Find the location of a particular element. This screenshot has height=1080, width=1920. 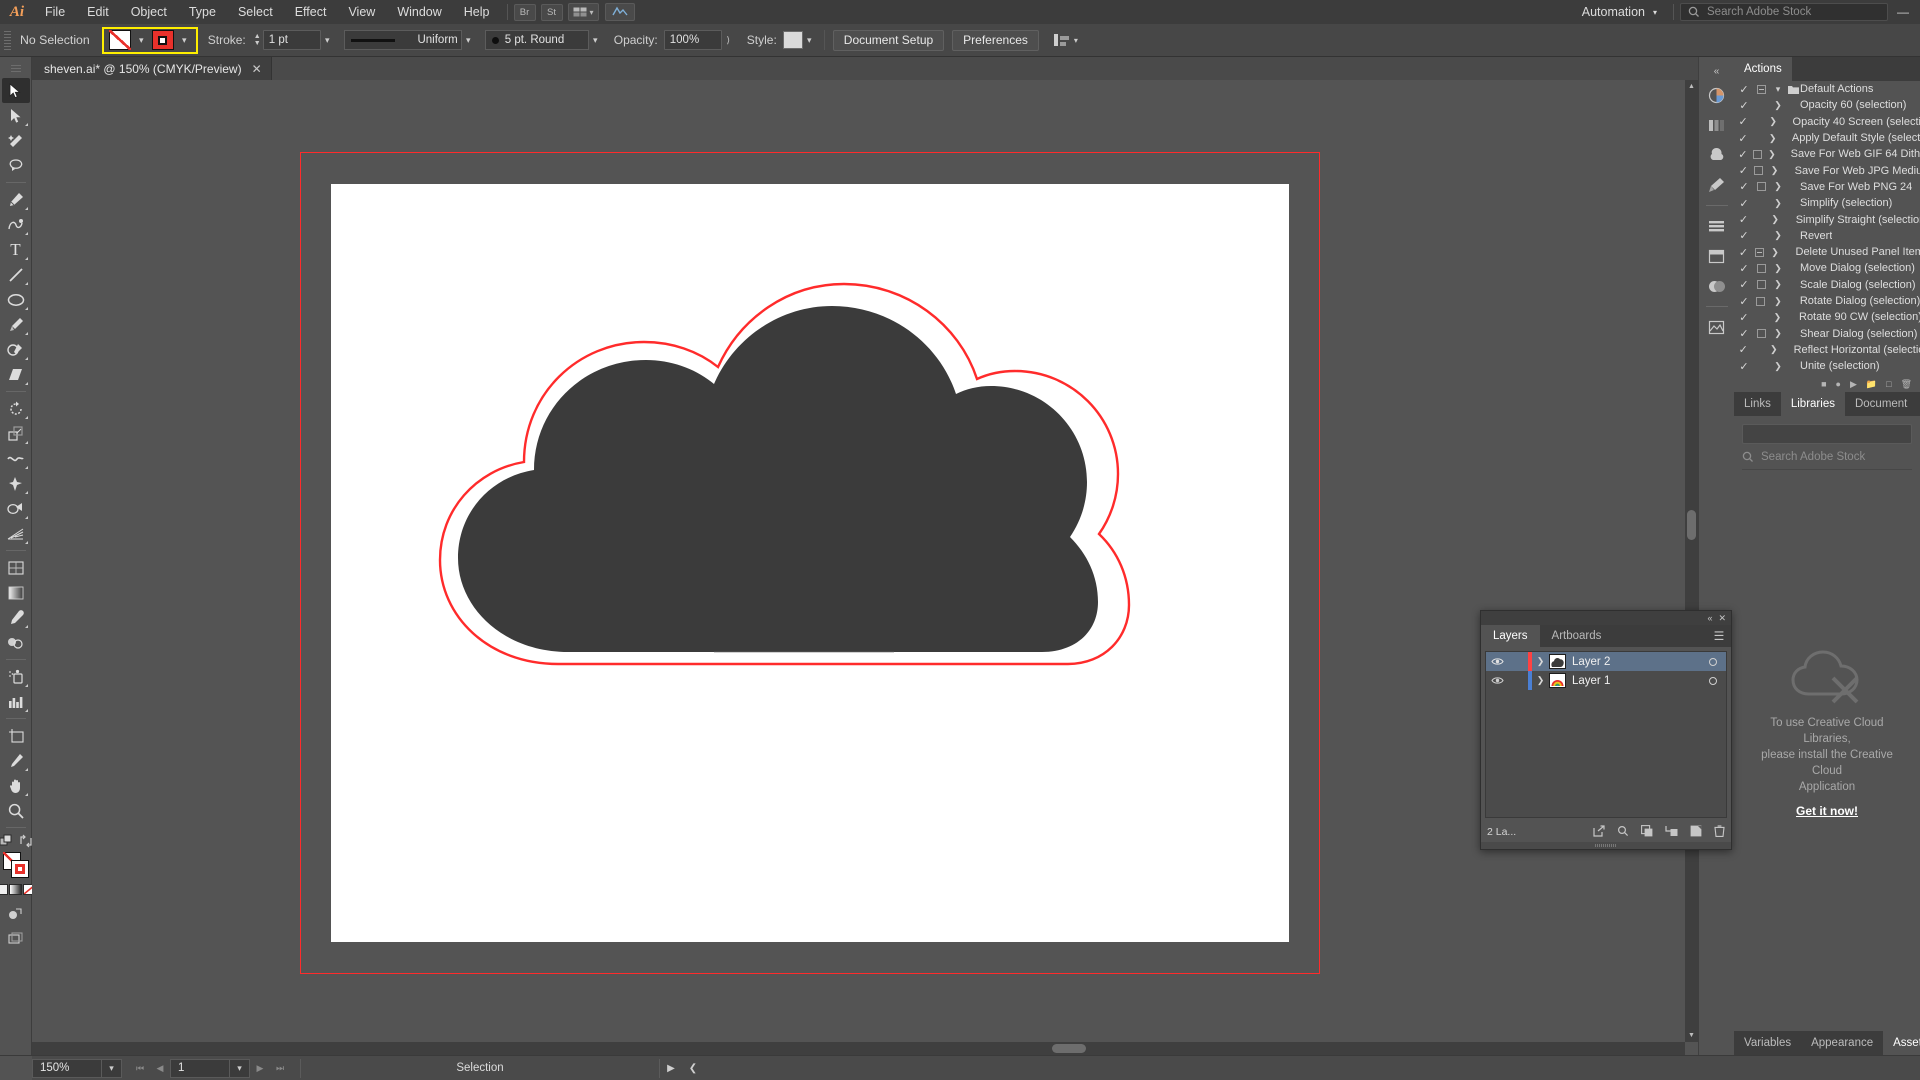

layer-name: Layer 1 is located at coordinates (1636, 681).